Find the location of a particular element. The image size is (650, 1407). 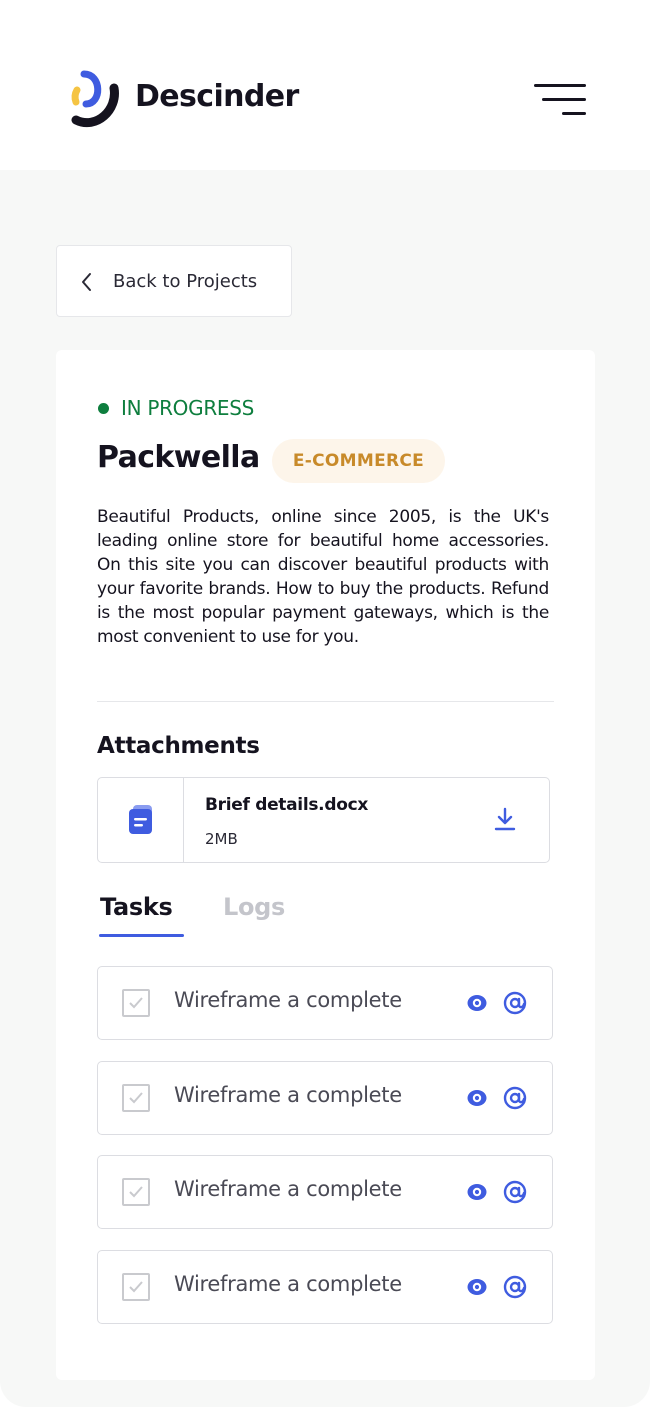

project-title: Packwella is located at coordinates (178, 457).